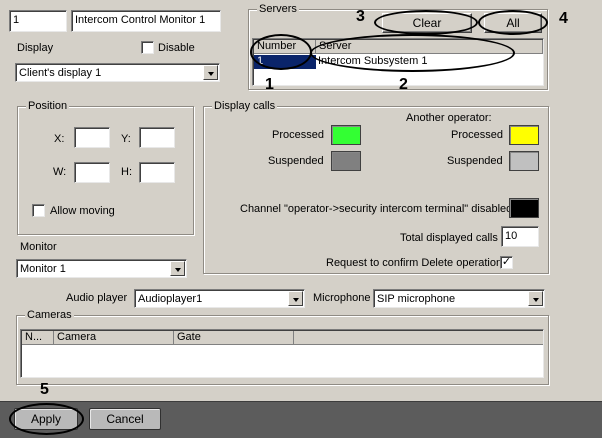  I want to click on clear-button: Clear, so click(427, 23).